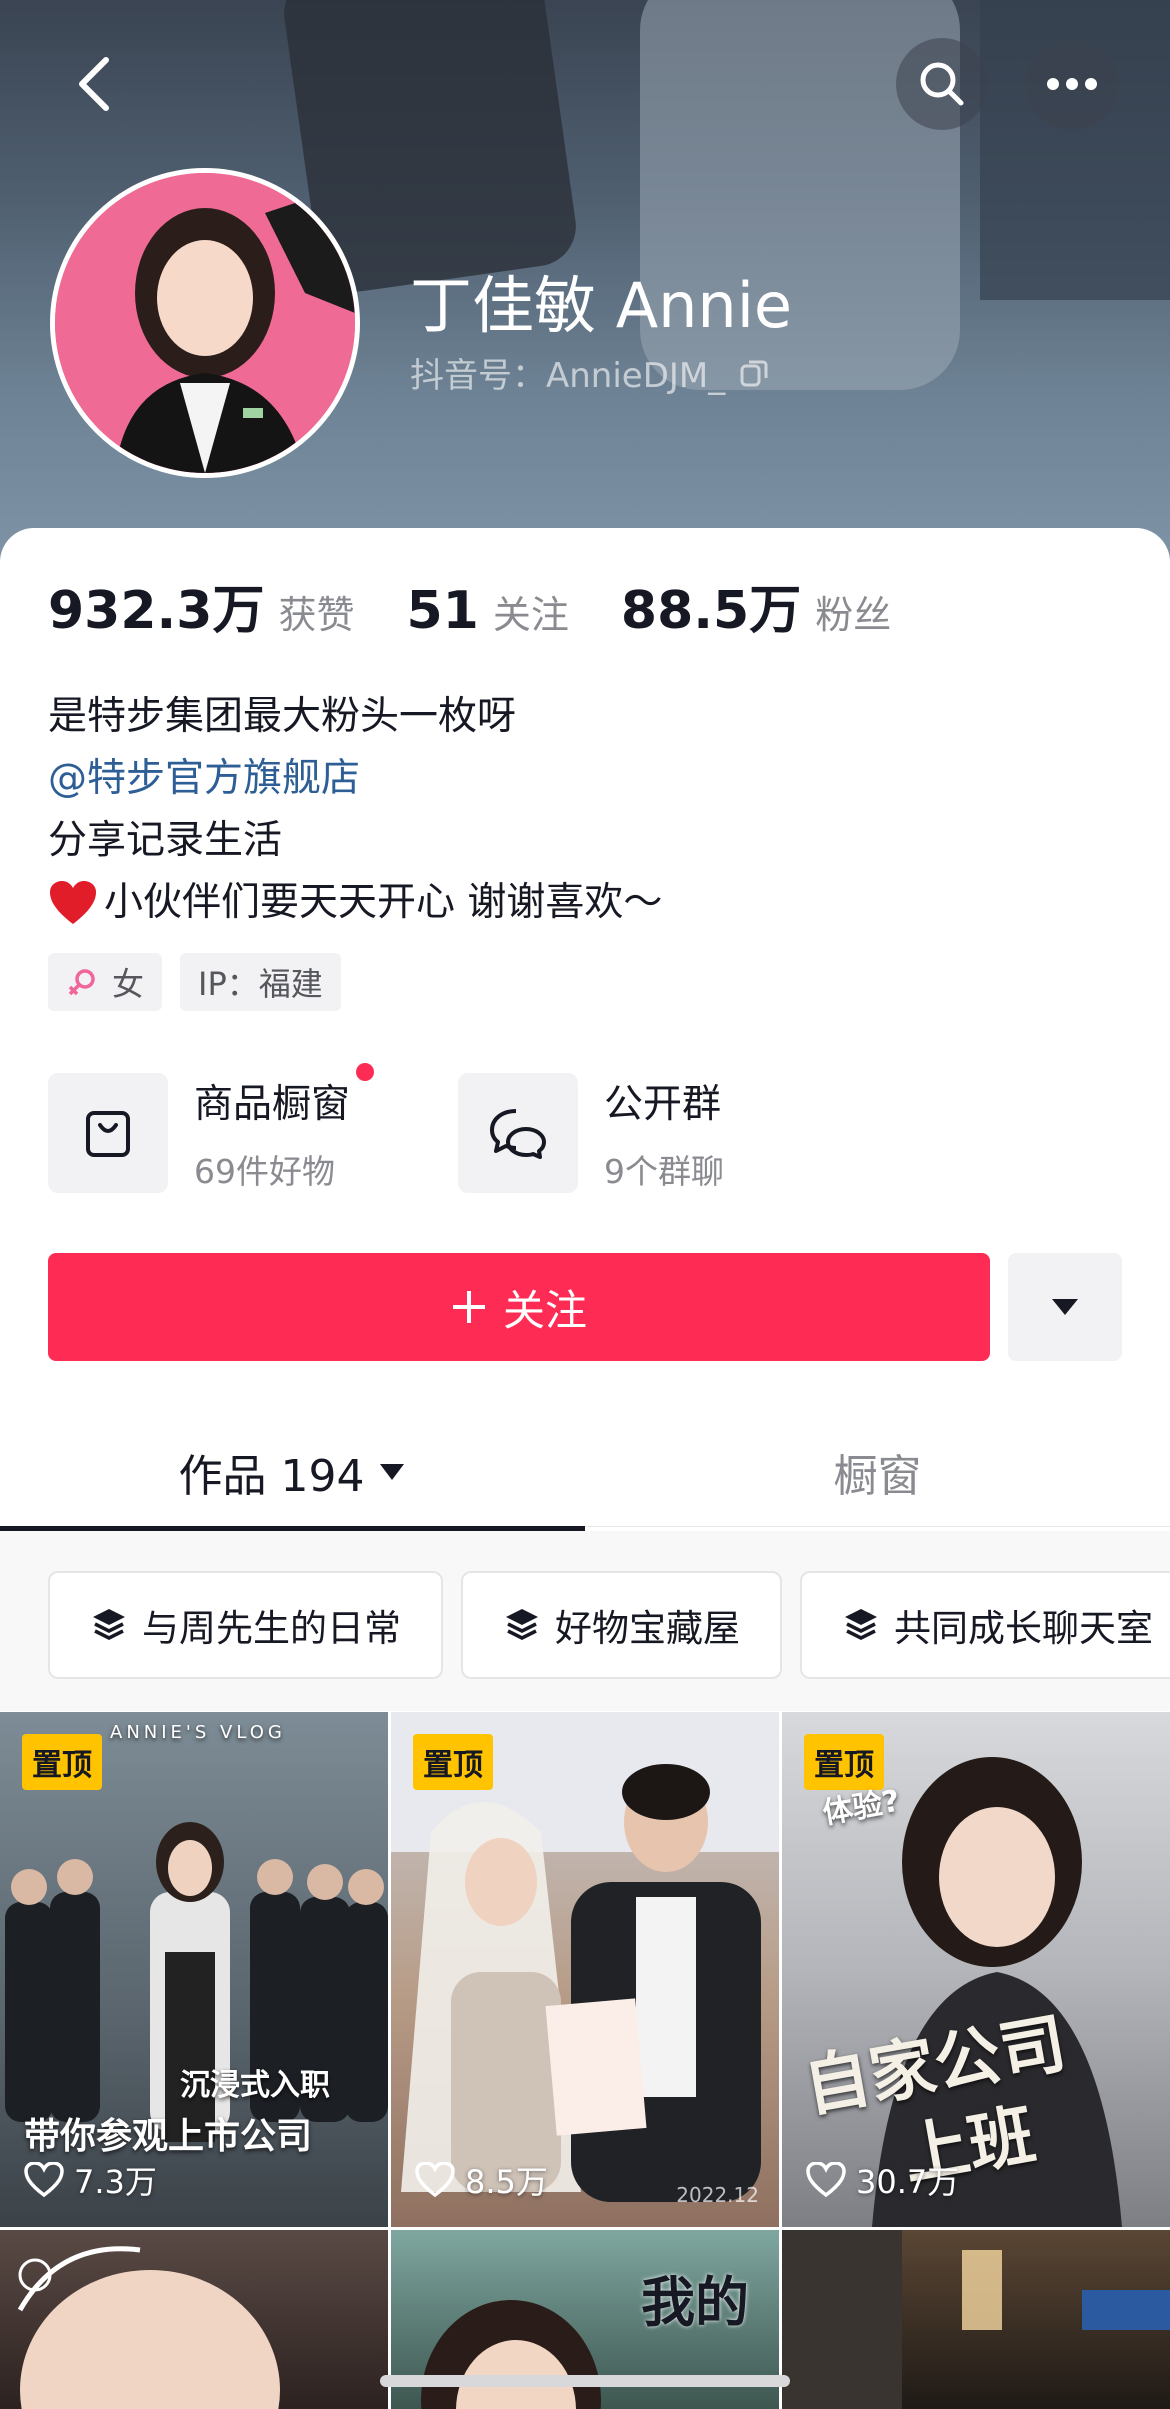 The image size is (1170, 2409). I want to click on tab-works-label: 作品 194, so click(271, 1476).